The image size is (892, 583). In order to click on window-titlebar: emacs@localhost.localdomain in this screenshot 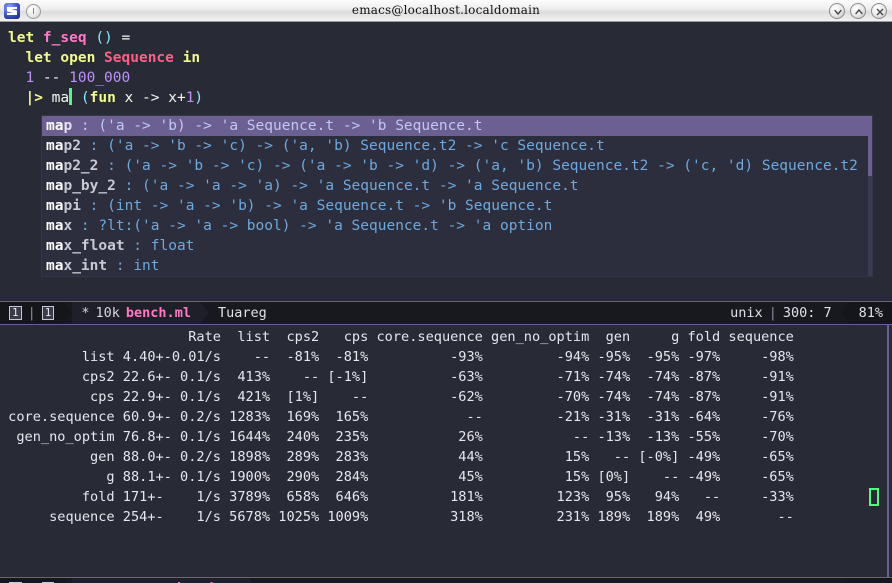, I will do `click(446, 11)`.